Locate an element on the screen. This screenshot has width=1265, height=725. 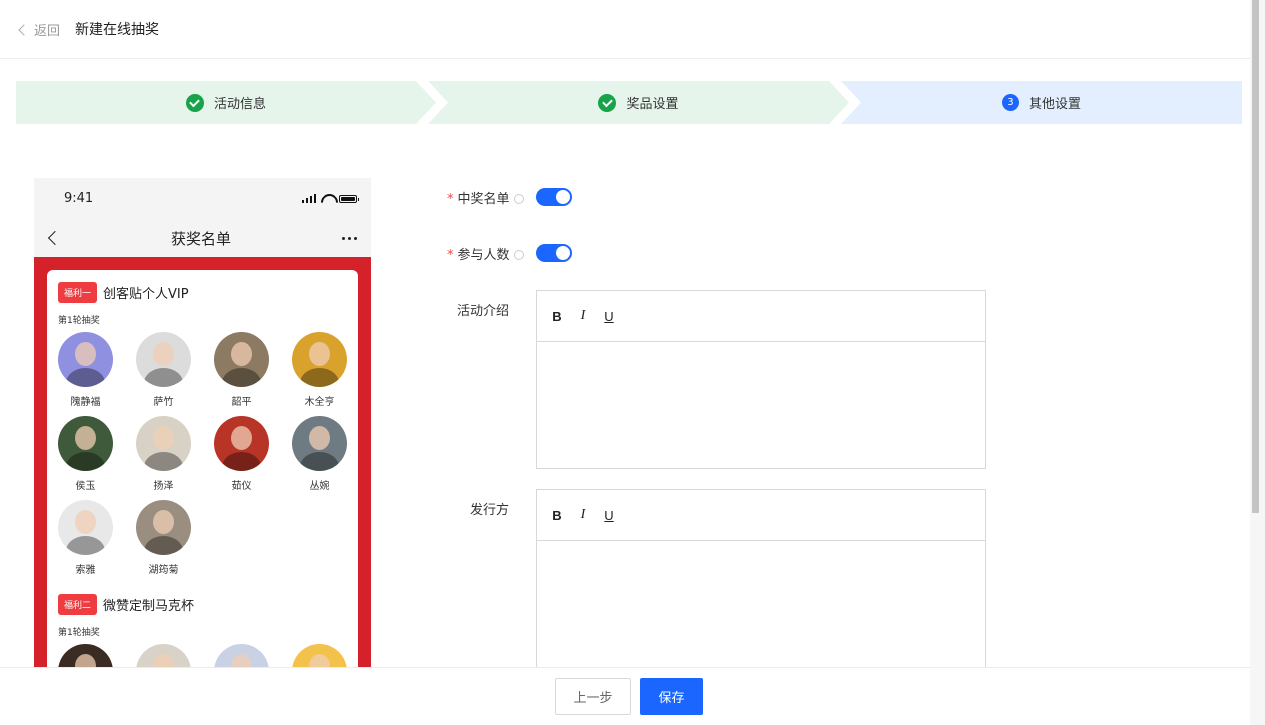
winner-item: 萨竹 is located at coordinates (163, 370).